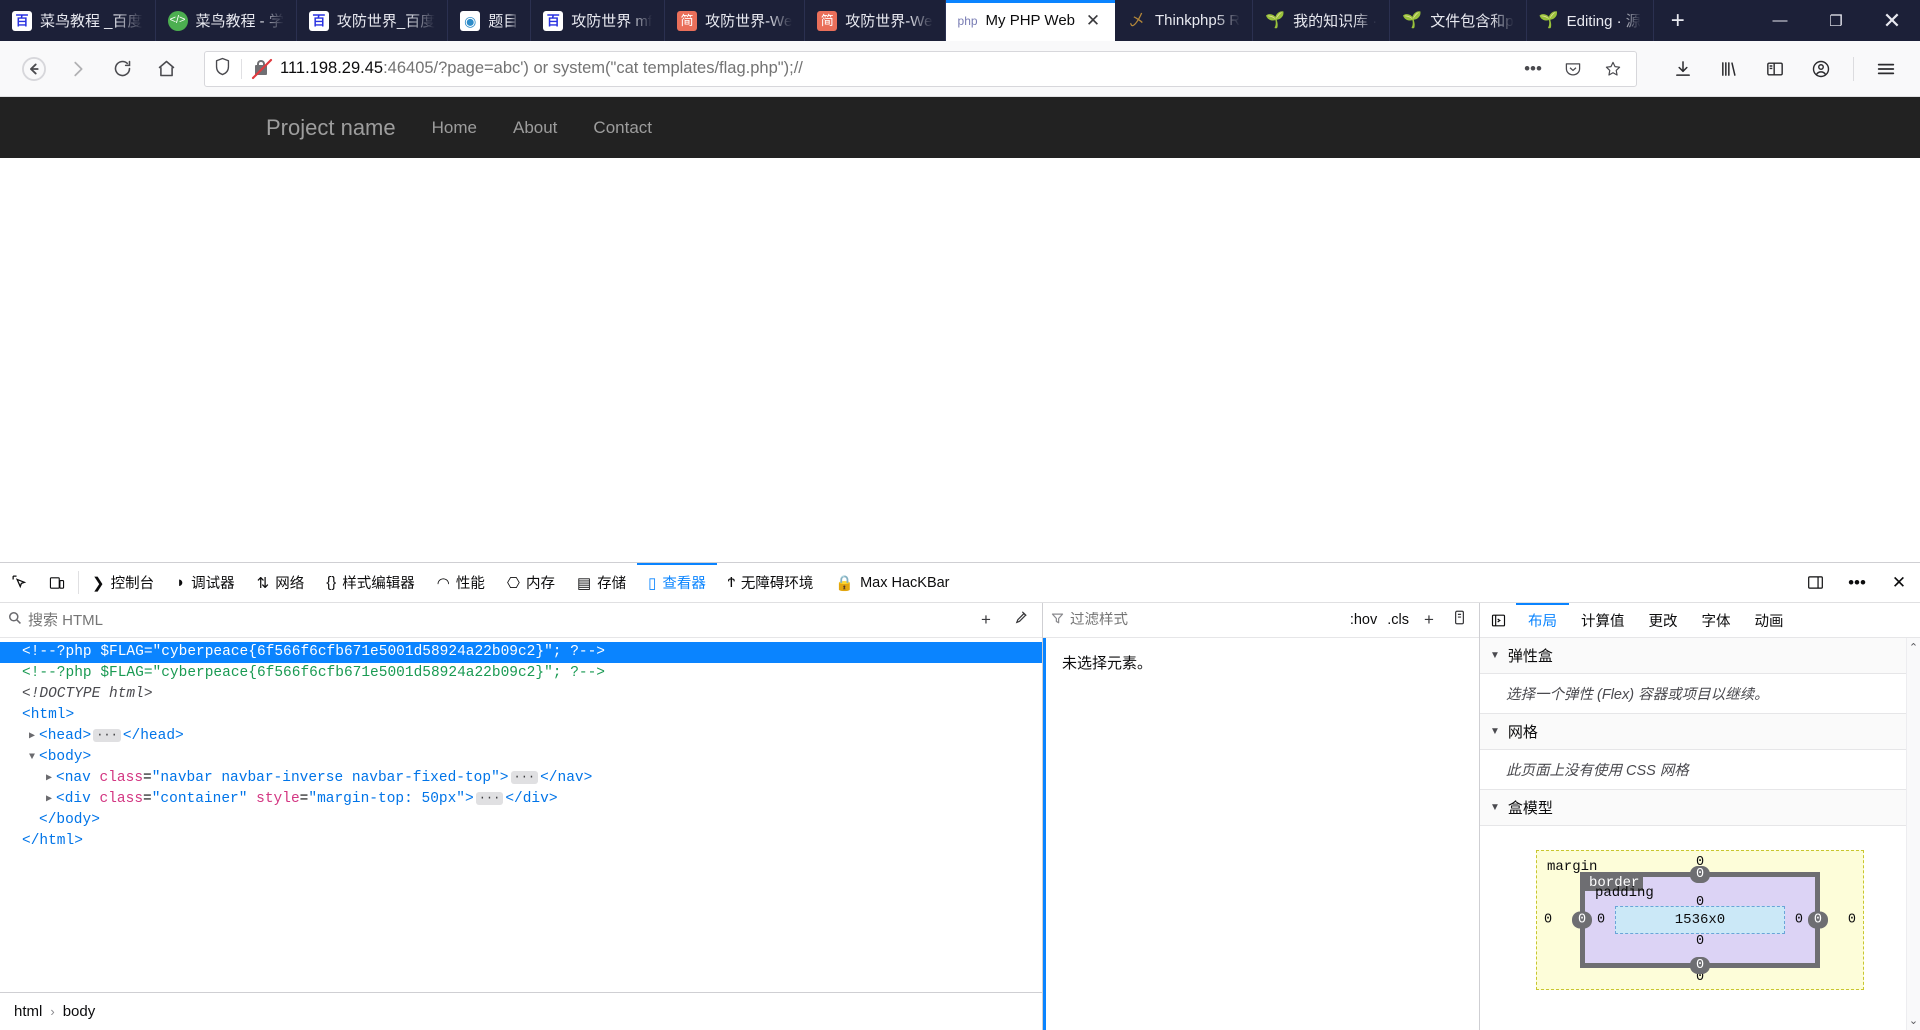 This screenshot has height=1030, width=1920. What do you see at coordinates (1590, 20) in the screenshot?
I see `browser-tab: 🌱 Editing · 源` at bounding box center [1590, 20].